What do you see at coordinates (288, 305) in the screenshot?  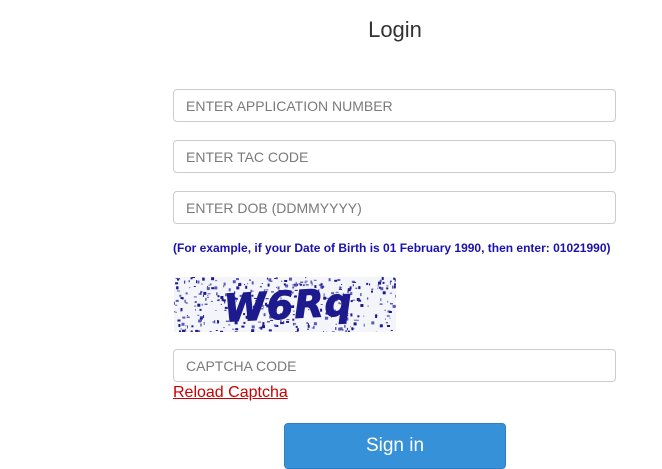 I see `captcha-text: W6Rq` at bounding box center [288, 305].